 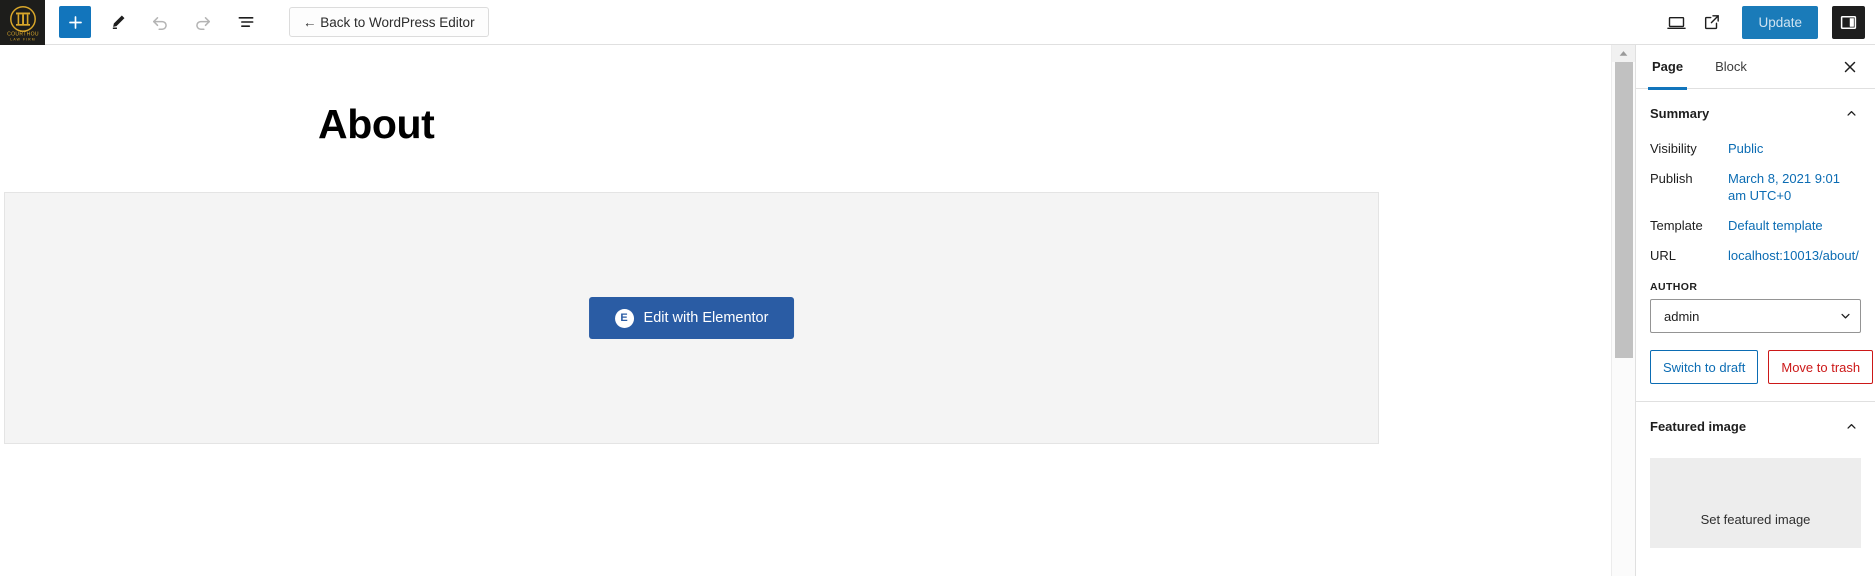 What do you see at coordinates (1794, 187) in the screenshot?
I see `publish-value: March 8, 2021 9:01 am UTC+0` at bounding box center [1794, 187].